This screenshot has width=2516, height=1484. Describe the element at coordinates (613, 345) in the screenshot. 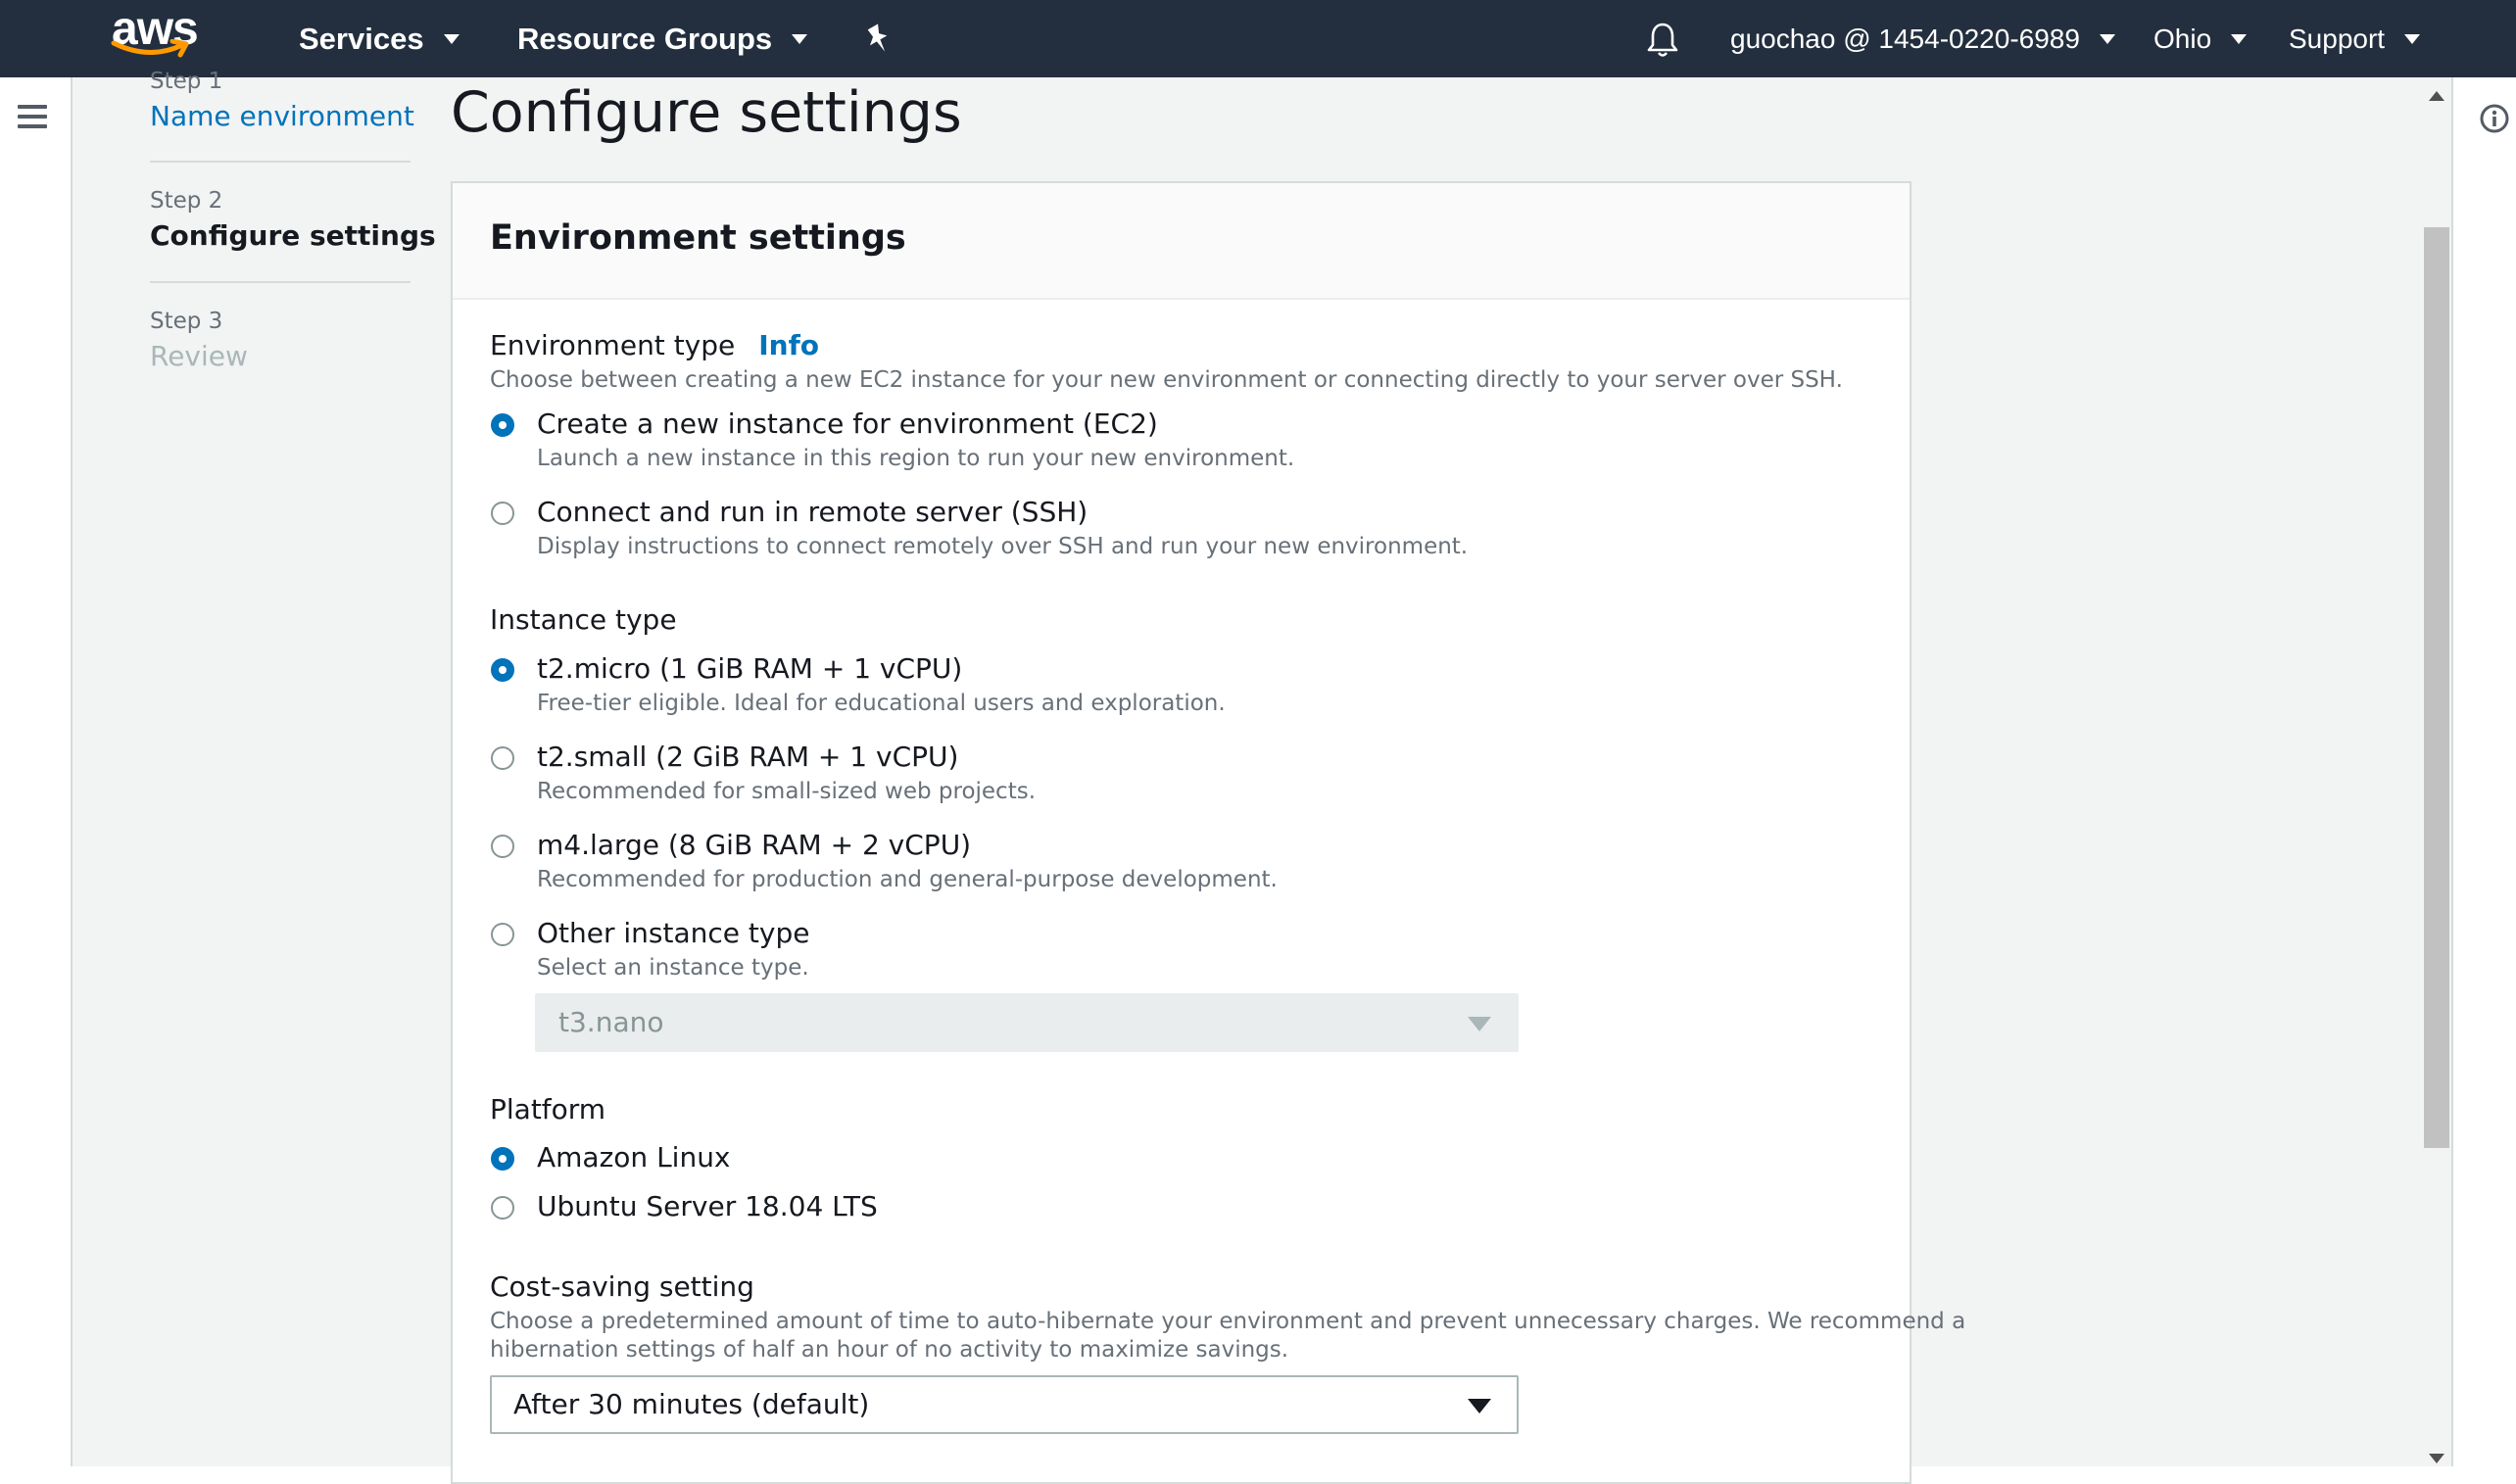

I see `environment-type-text: Environment type` at that location.